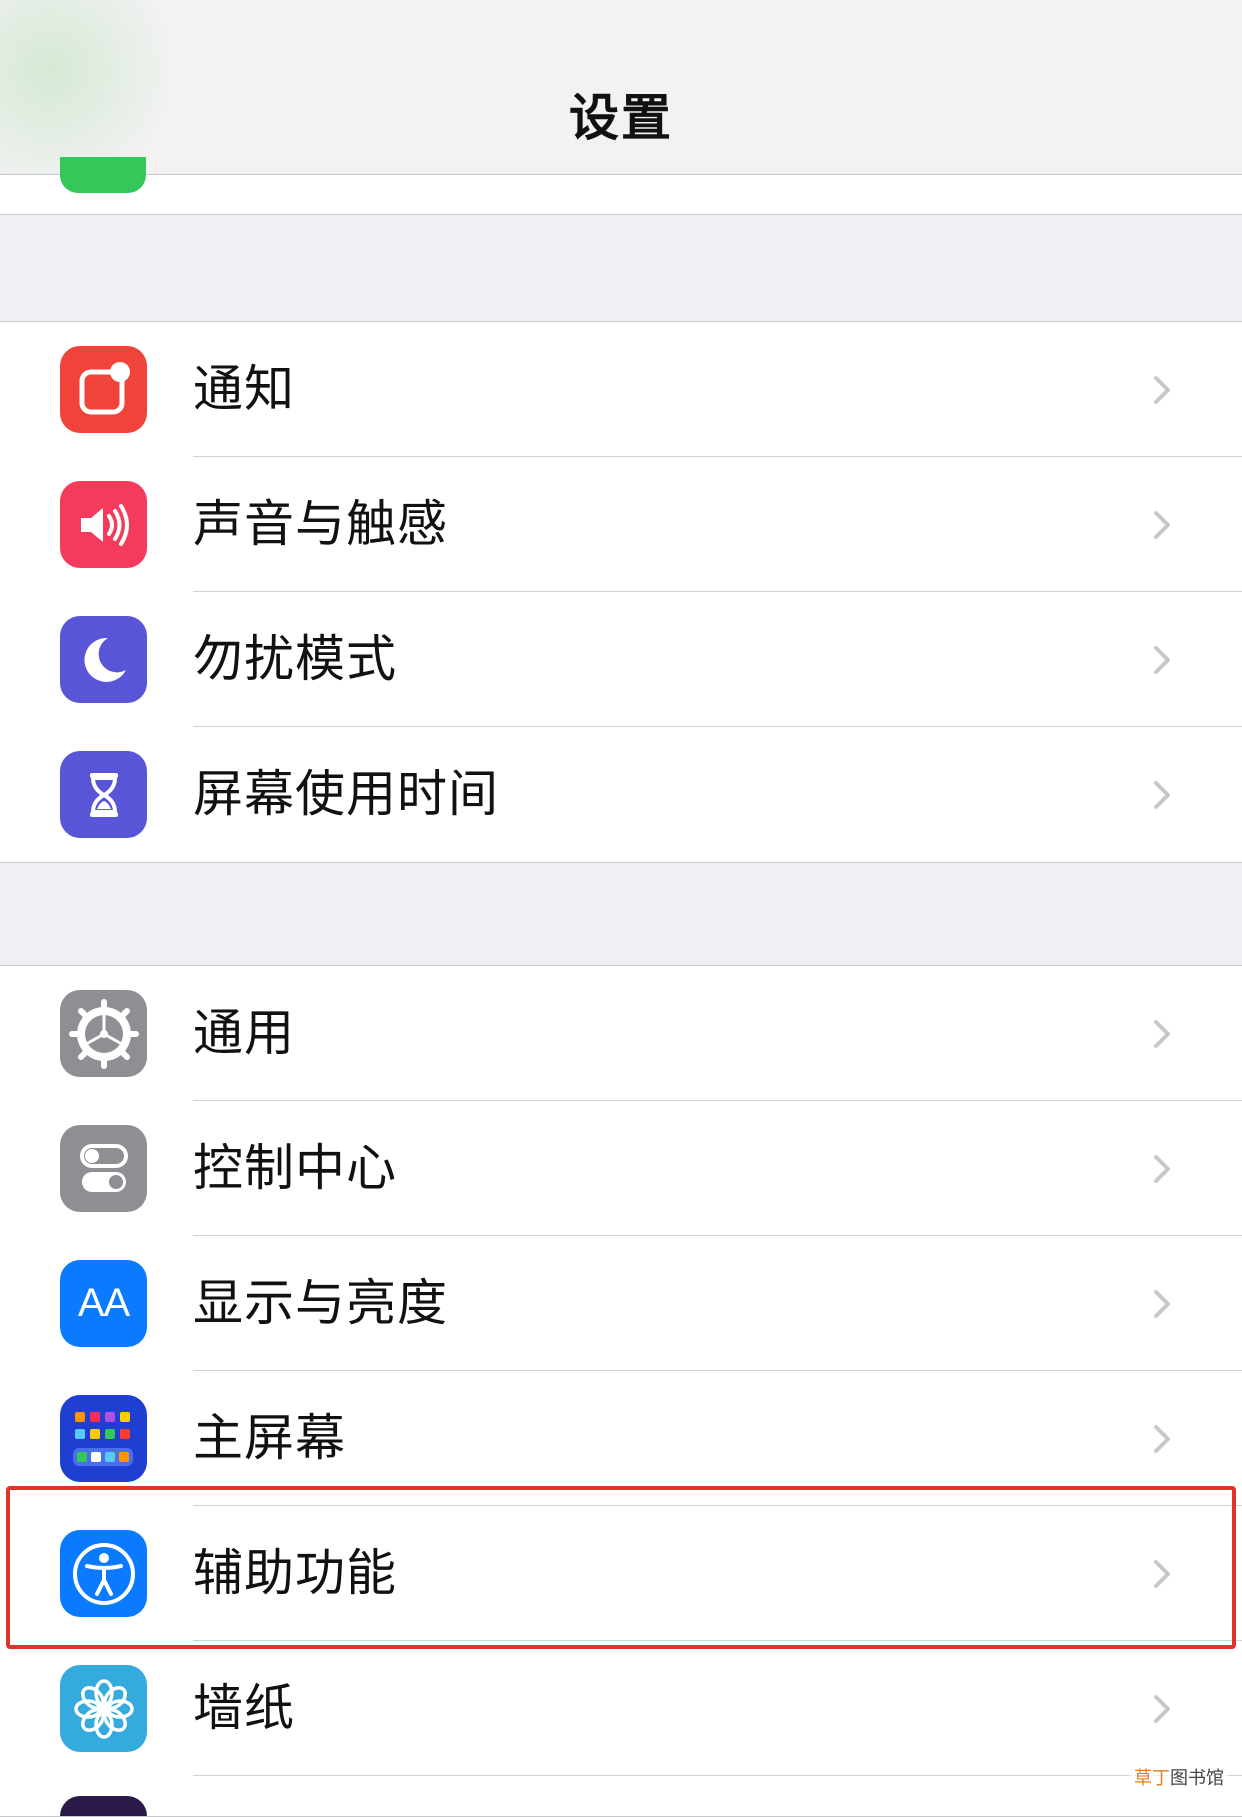 This screenshot has height=1817, width=1242. Describe the element at coordinates (621, 524) in the screenshot. I see `settings-row-sounds: 声音与触感` at that location.